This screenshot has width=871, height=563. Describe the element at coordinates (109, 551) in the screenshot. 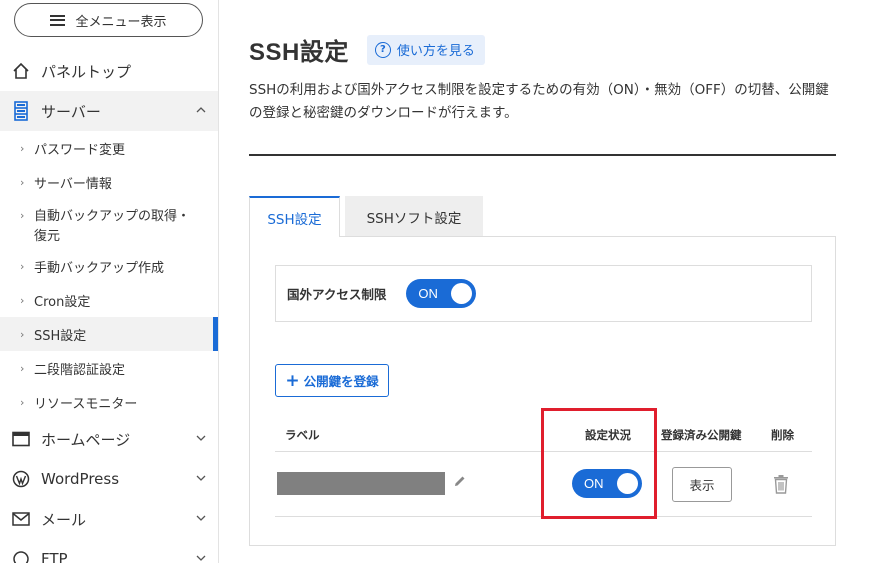

I see `sidebar-item-ftp: FTP` at that location.